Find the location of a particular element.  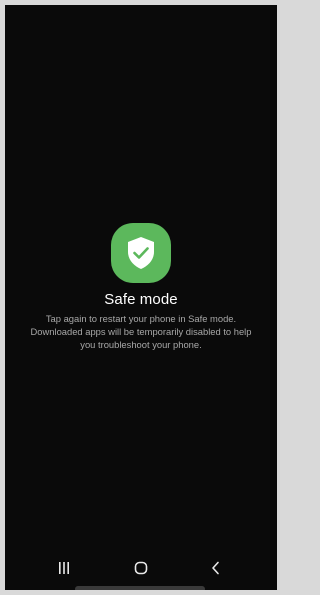

recents-button is located at coordinates (64, 568).